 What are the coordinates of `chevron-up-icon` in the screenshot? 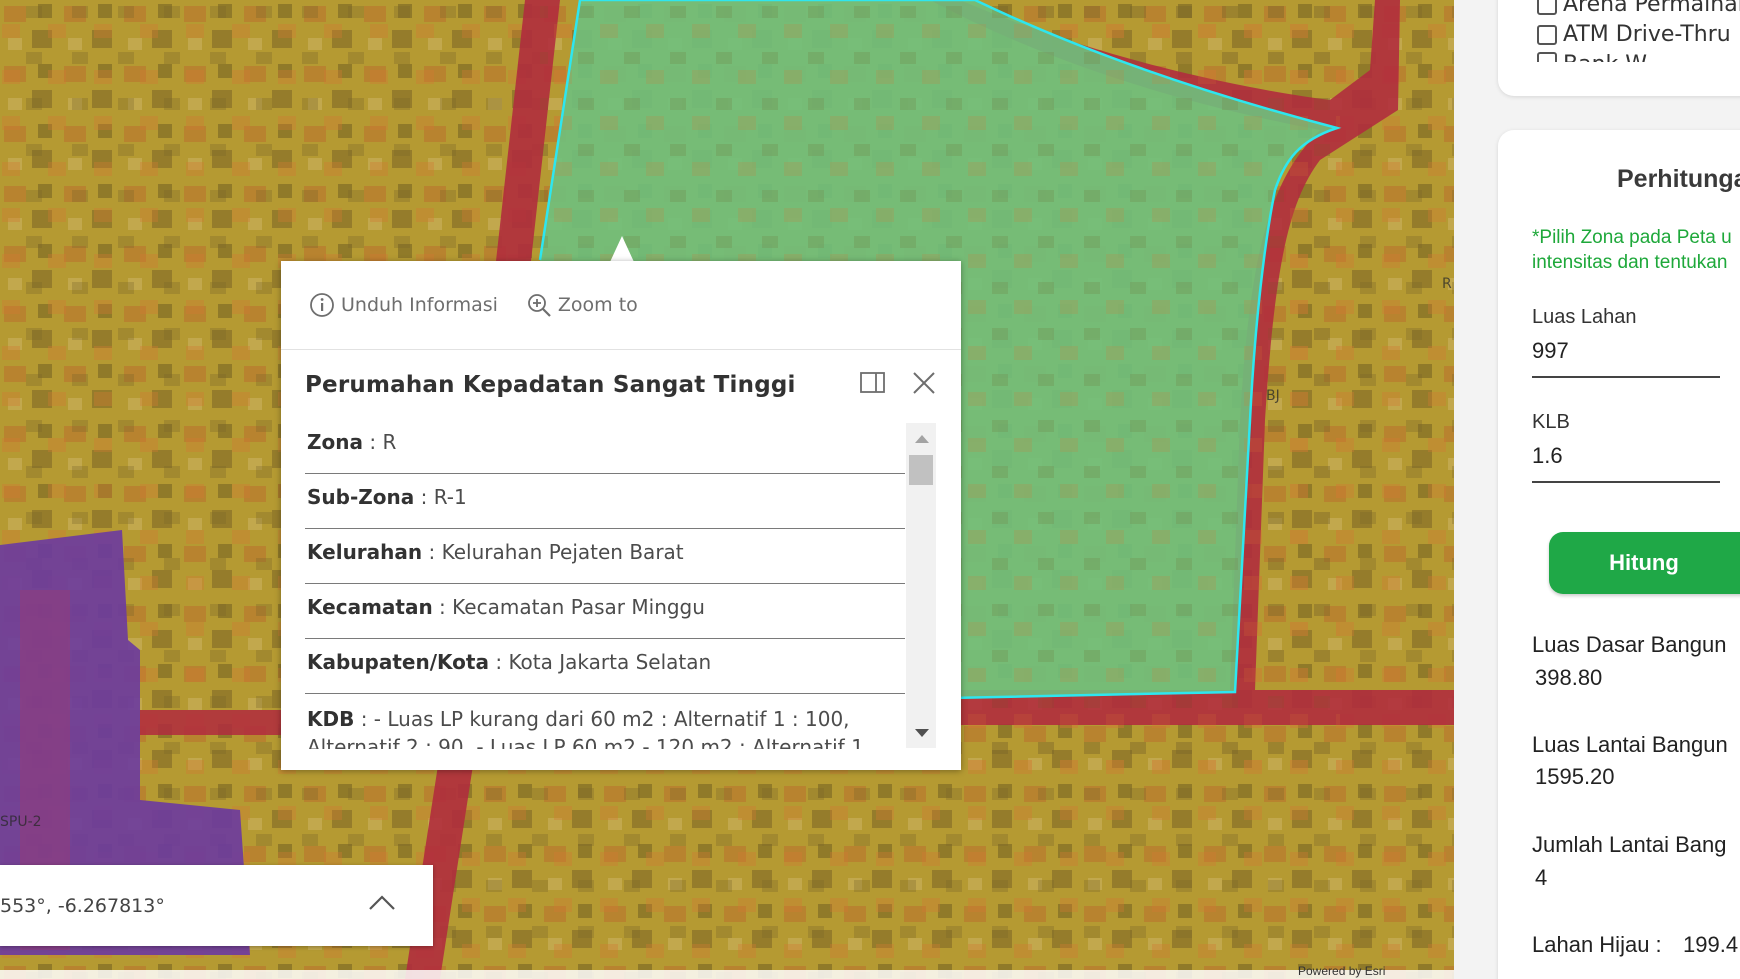 It's located at (382, 902).